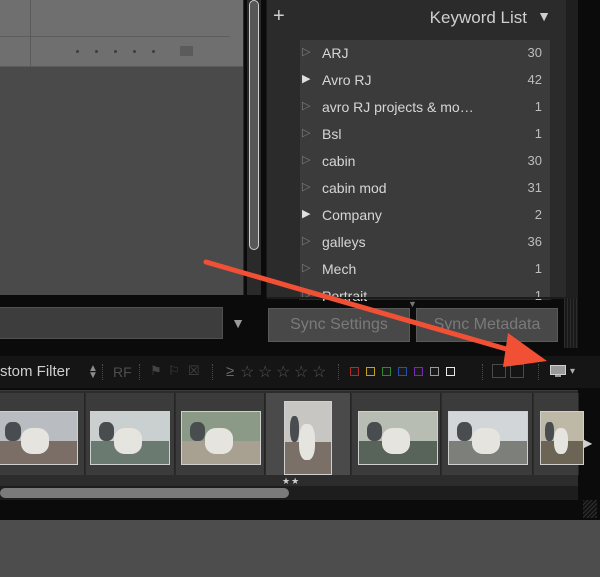  I want to click on panel-title: Keyword List, so click(478, 18).